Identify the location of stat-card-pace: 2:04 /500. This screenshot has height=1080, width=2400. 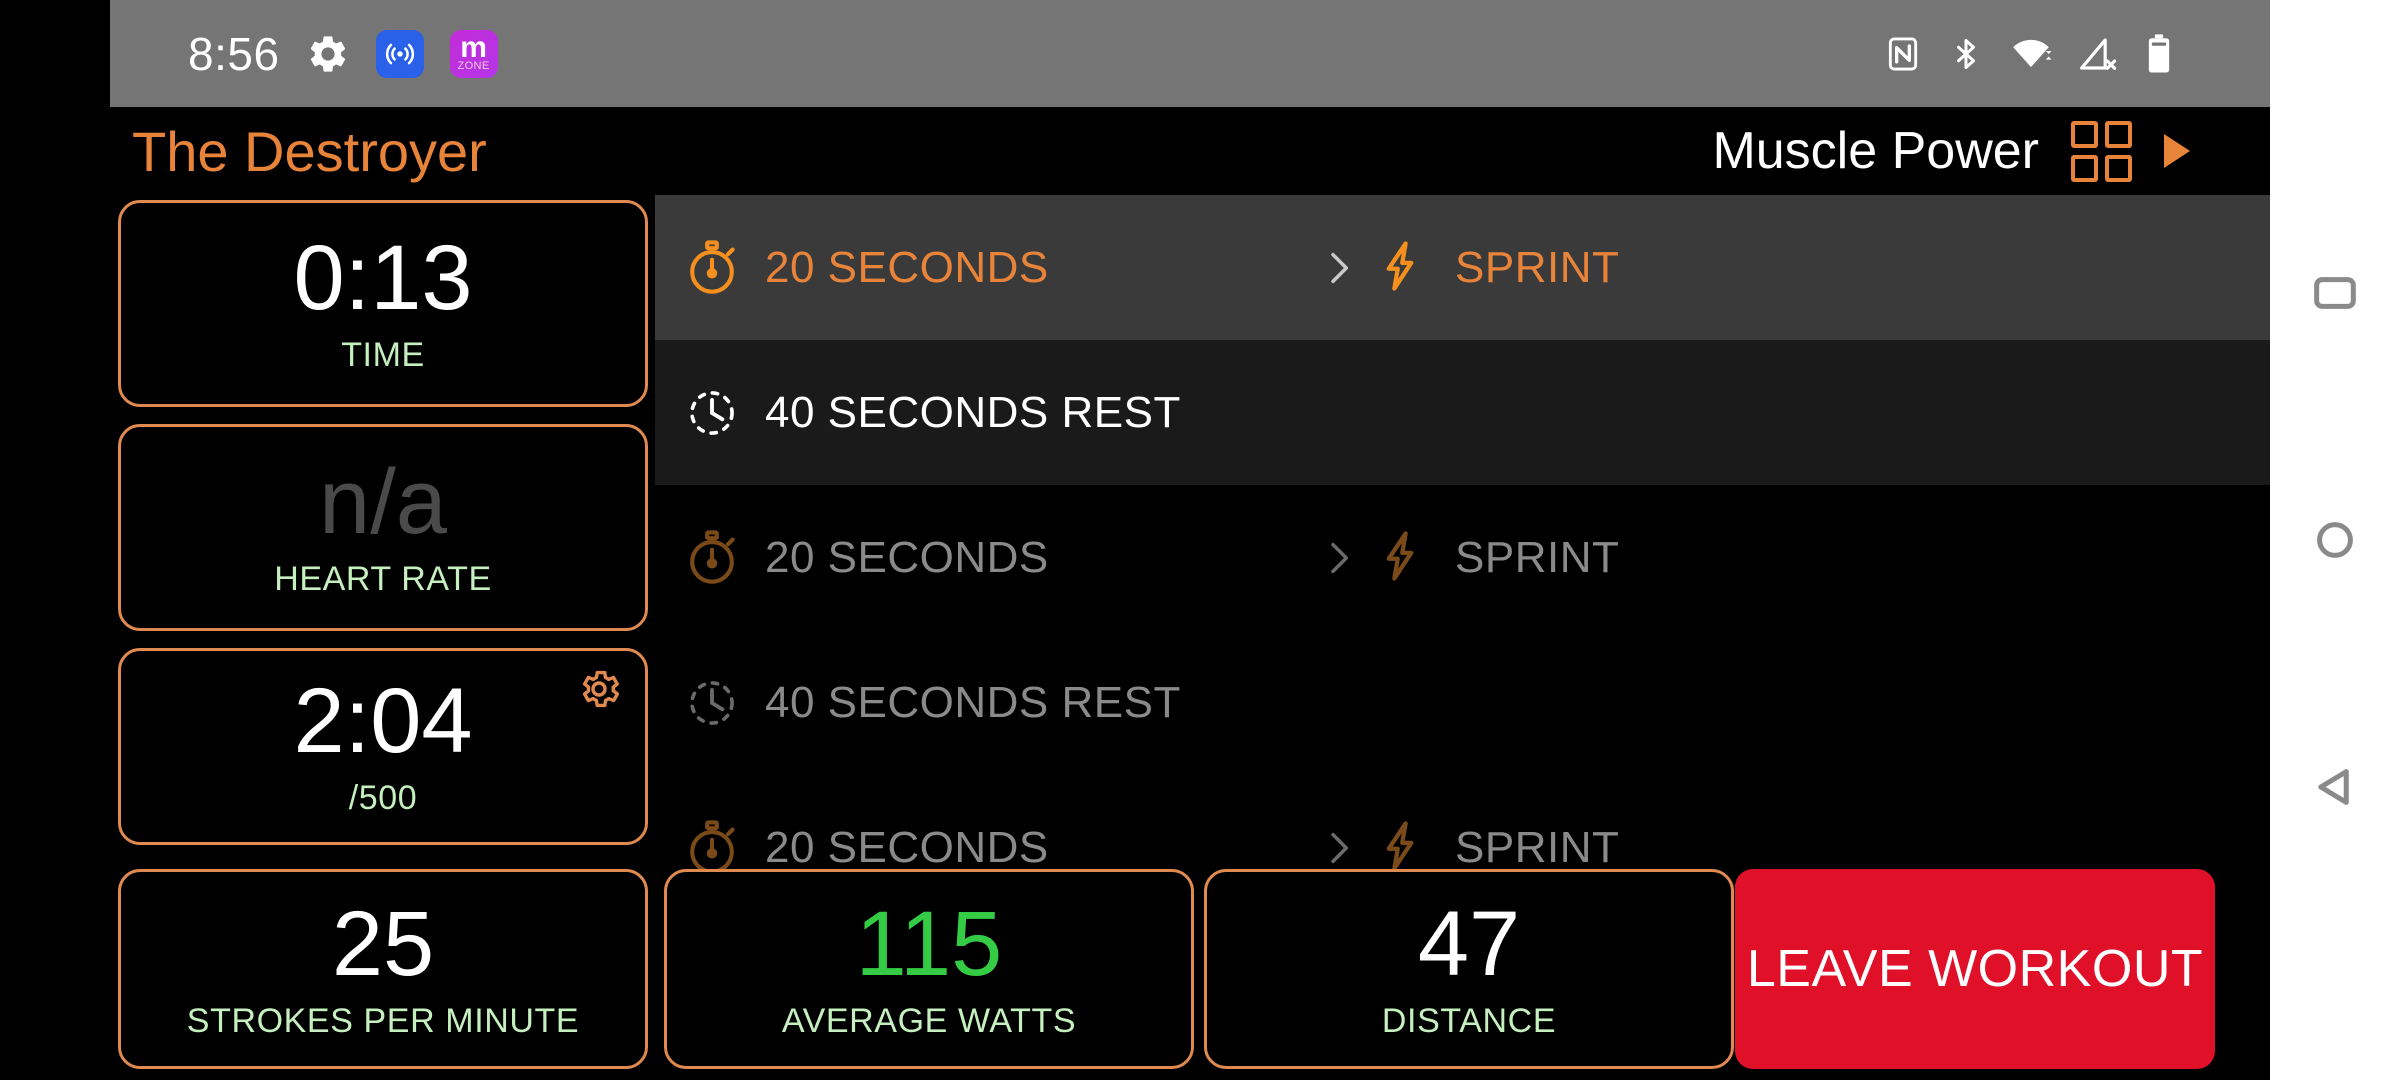
(383, 746).